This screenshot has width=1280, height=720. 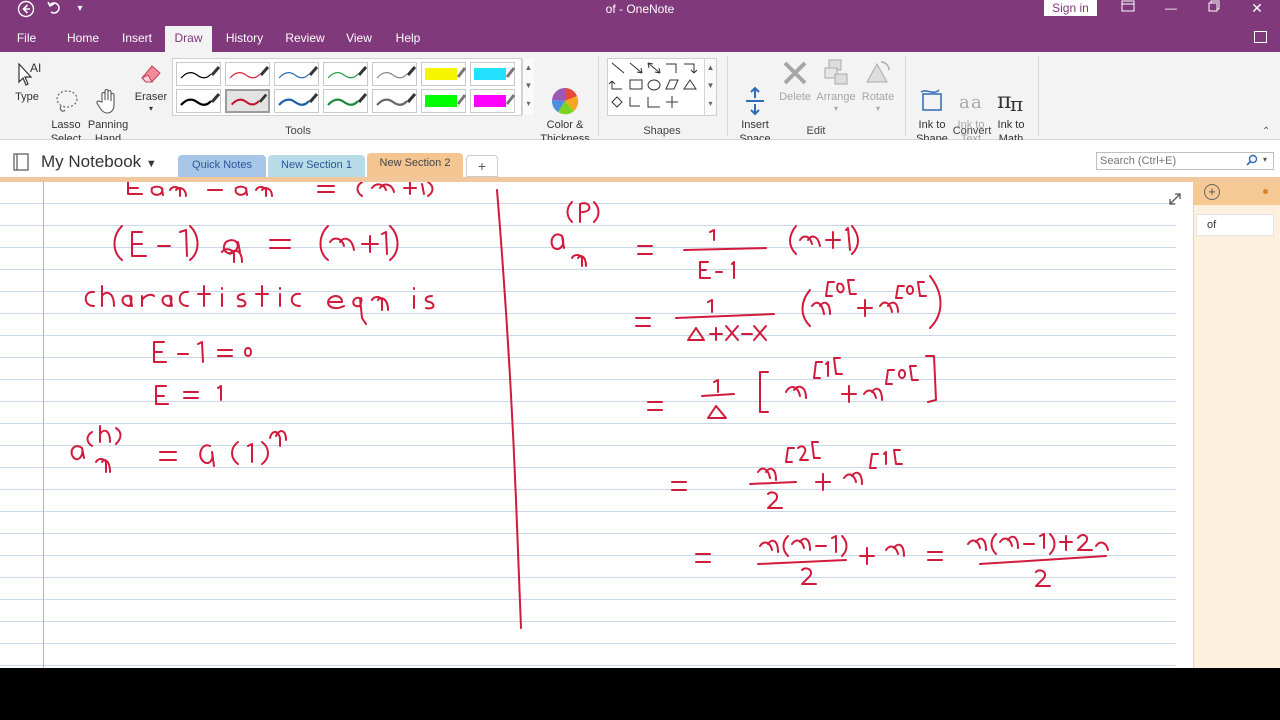 I want to click on rotate-icon, so click(x=878, y=73).